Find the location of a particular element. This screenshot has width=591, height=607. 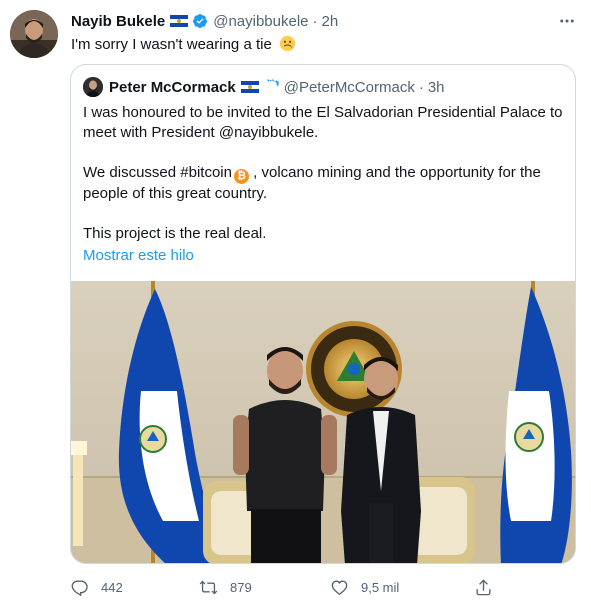

more-options-button is located at coordinates (567, 21).